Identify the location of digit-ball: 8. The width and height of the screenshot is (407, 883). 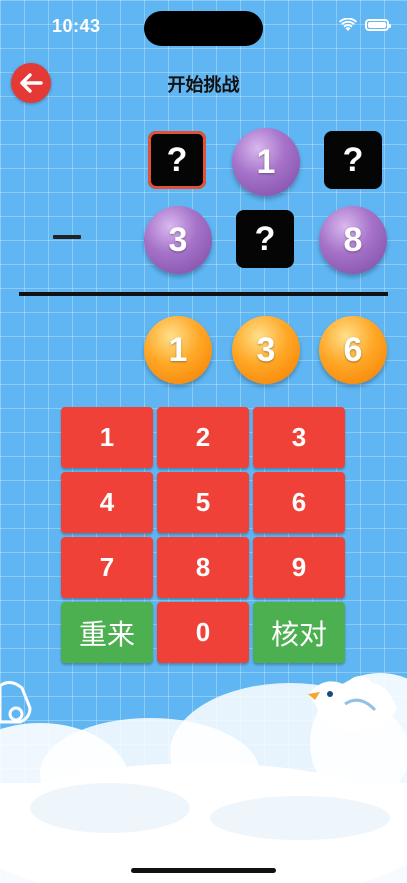
(353, 240).